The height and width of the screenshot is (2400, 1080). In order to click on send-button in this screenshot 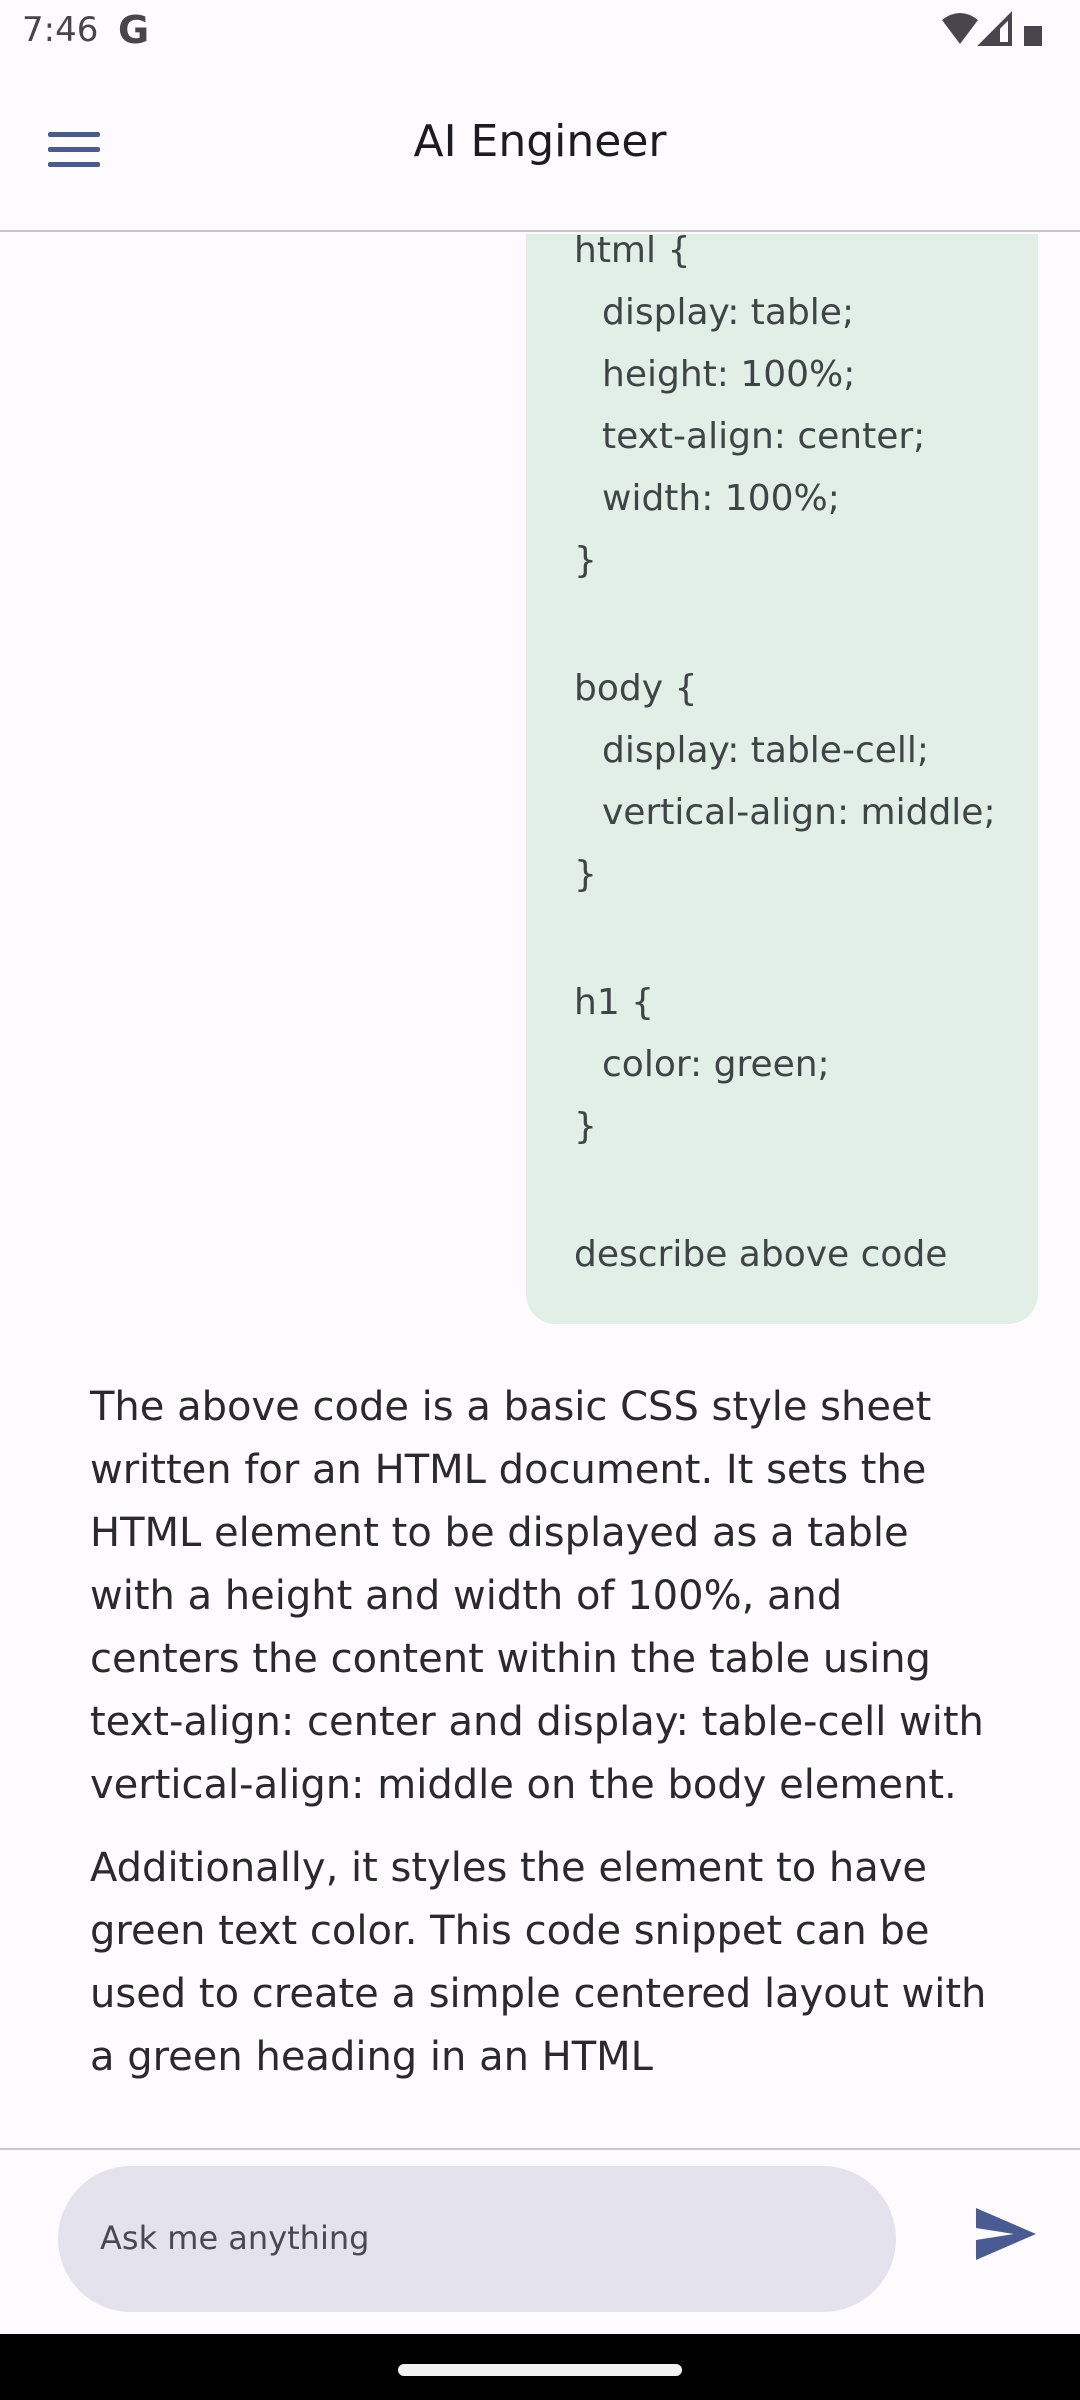, I will do `click(1006, 2234)`.